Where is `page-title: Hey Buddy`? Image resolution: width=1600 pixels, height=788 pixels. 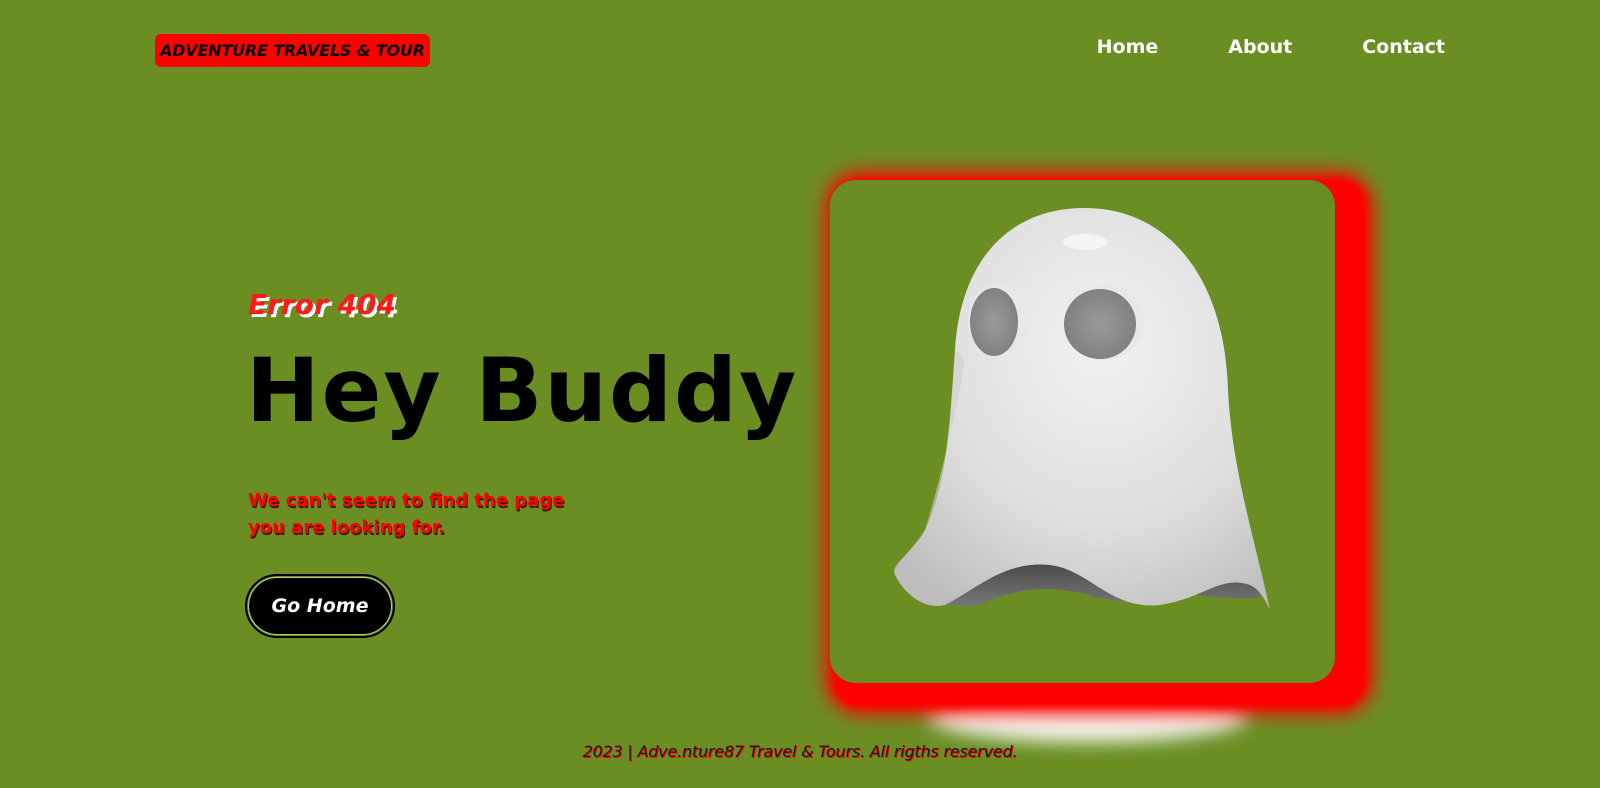
page-title: Hey Buddy is located at coordinates (522, 390).